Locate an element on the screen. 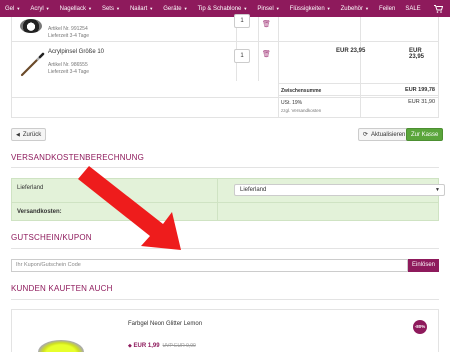 The width and height of the screenshot is (450, 352). nav-item-fluessigkeiten: Flüssigkeiten ▼ is located at coordinates (310, 8).